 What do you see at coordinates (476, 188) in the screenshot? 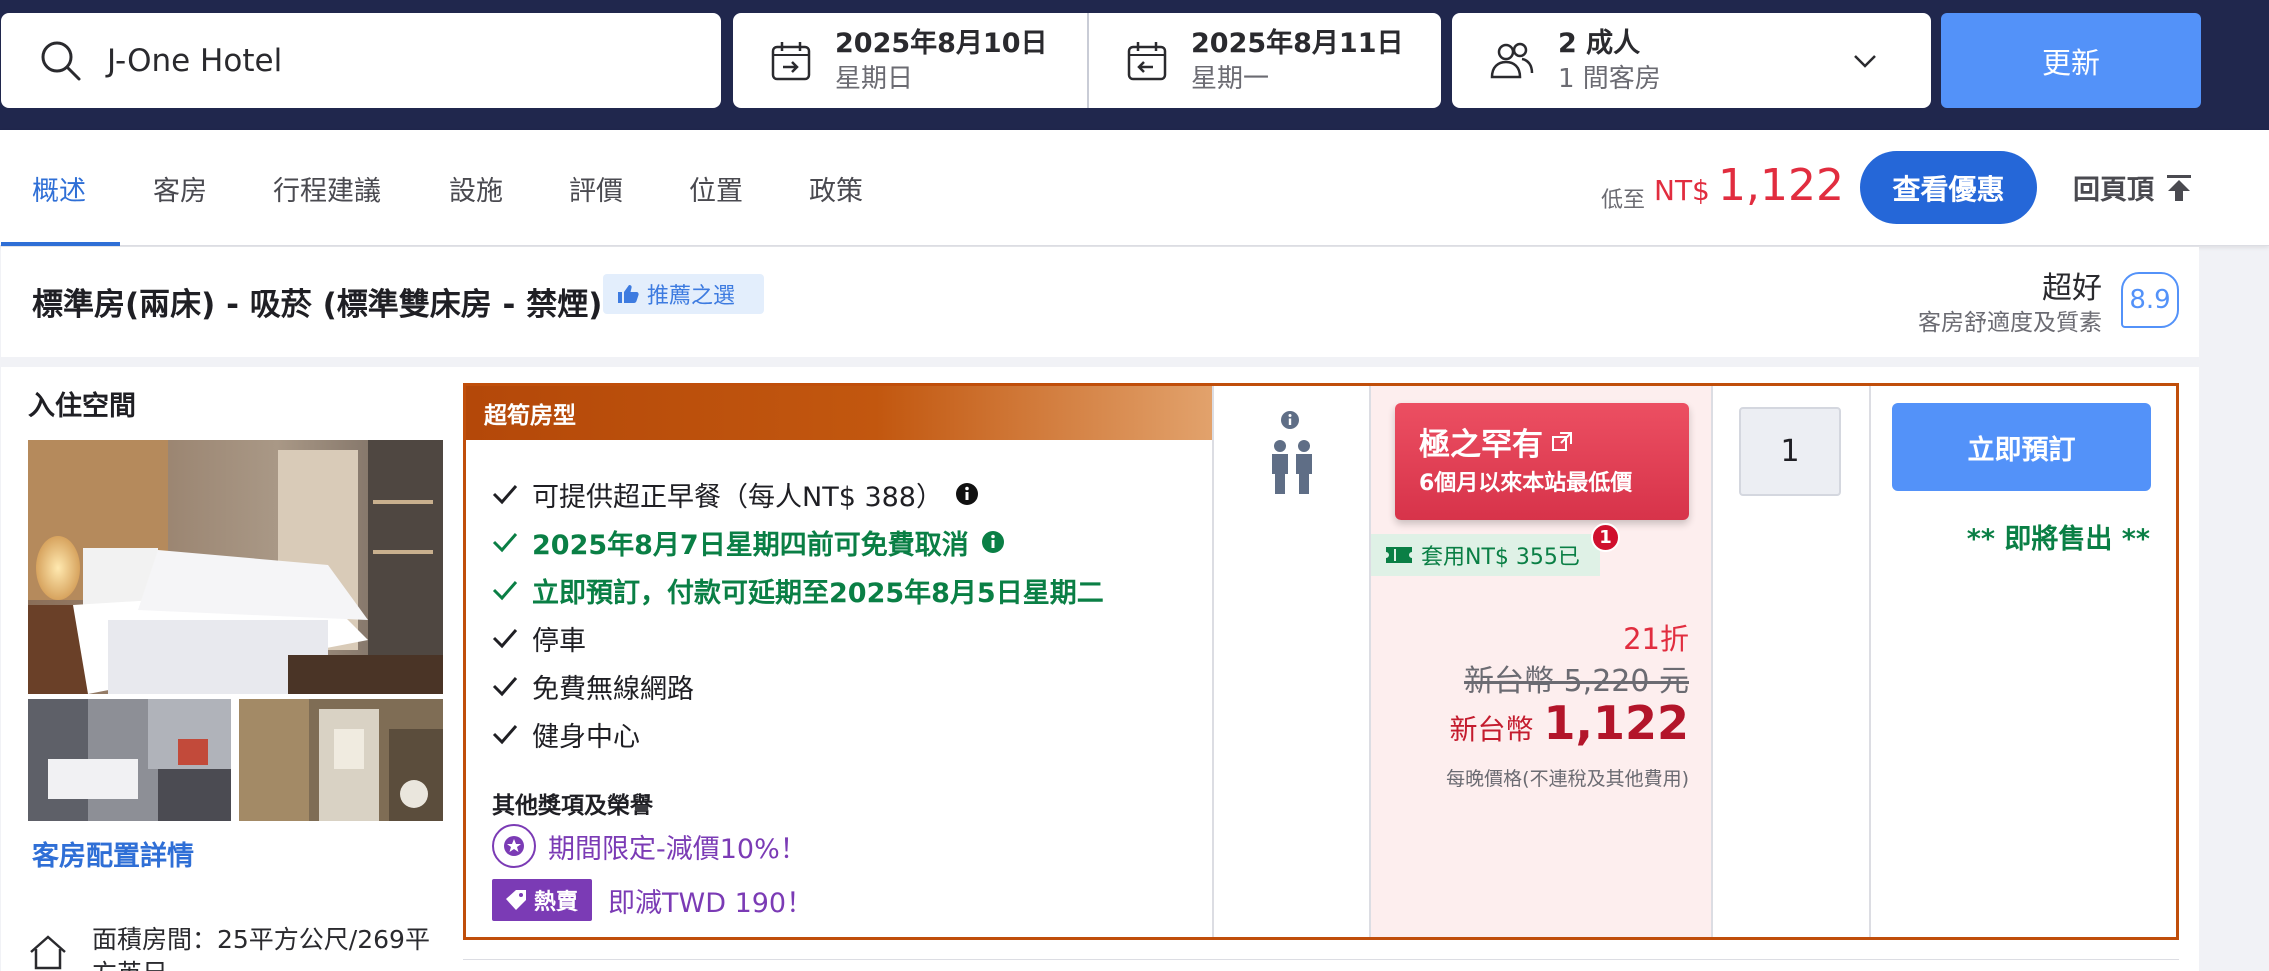
I see `tab-facilities: 設施` at bounding box center [476, 188].